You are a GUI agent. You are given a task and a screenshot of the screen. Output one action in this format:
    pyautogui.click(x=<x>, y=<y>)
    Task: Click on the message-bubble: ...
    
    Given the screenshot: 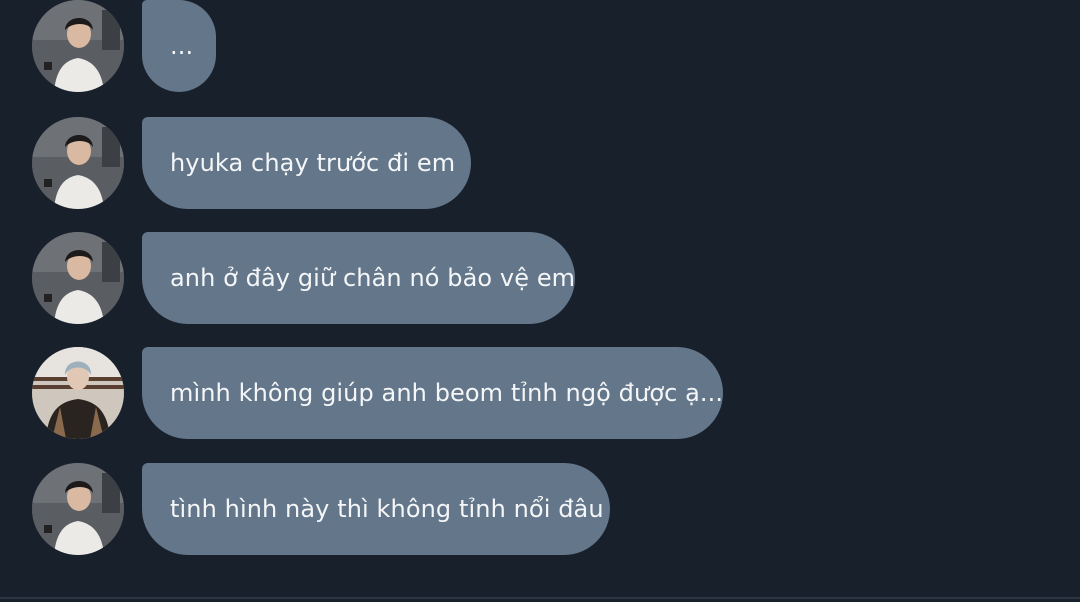 What is the action you would take?
    pyautogui.click(x=179, y=46)
    